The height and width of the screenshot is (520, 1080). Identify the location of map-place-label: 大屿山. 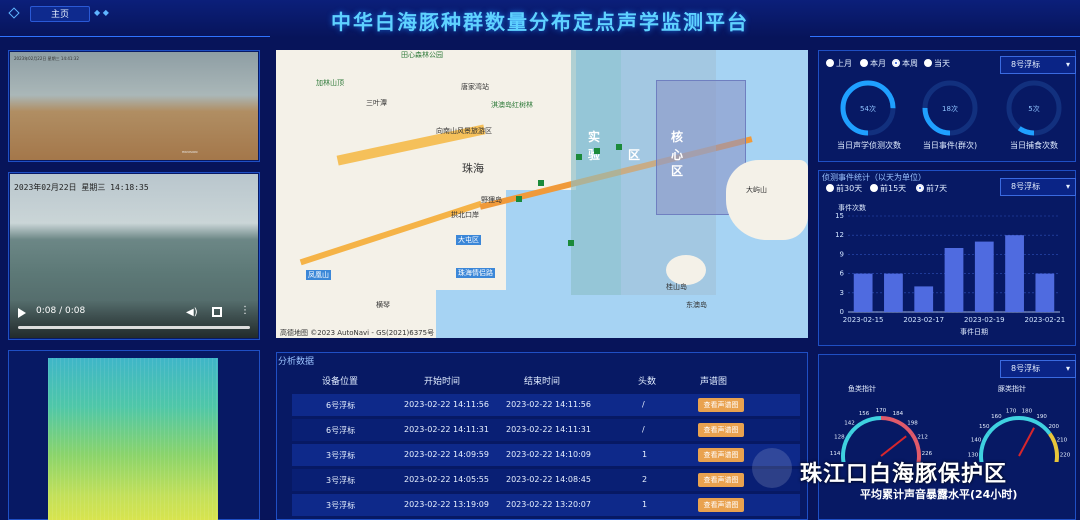
(756, 190).